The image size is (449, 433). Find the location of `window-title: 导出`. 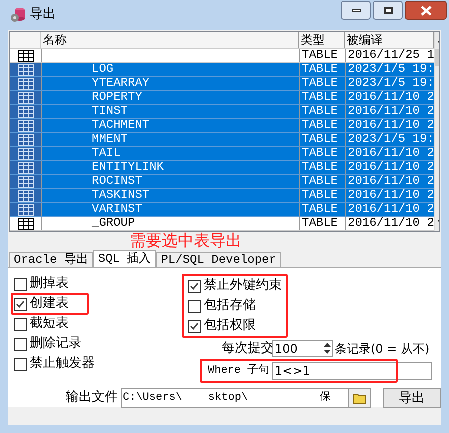

window-title: 导出 is located at coordinates (43, 15).